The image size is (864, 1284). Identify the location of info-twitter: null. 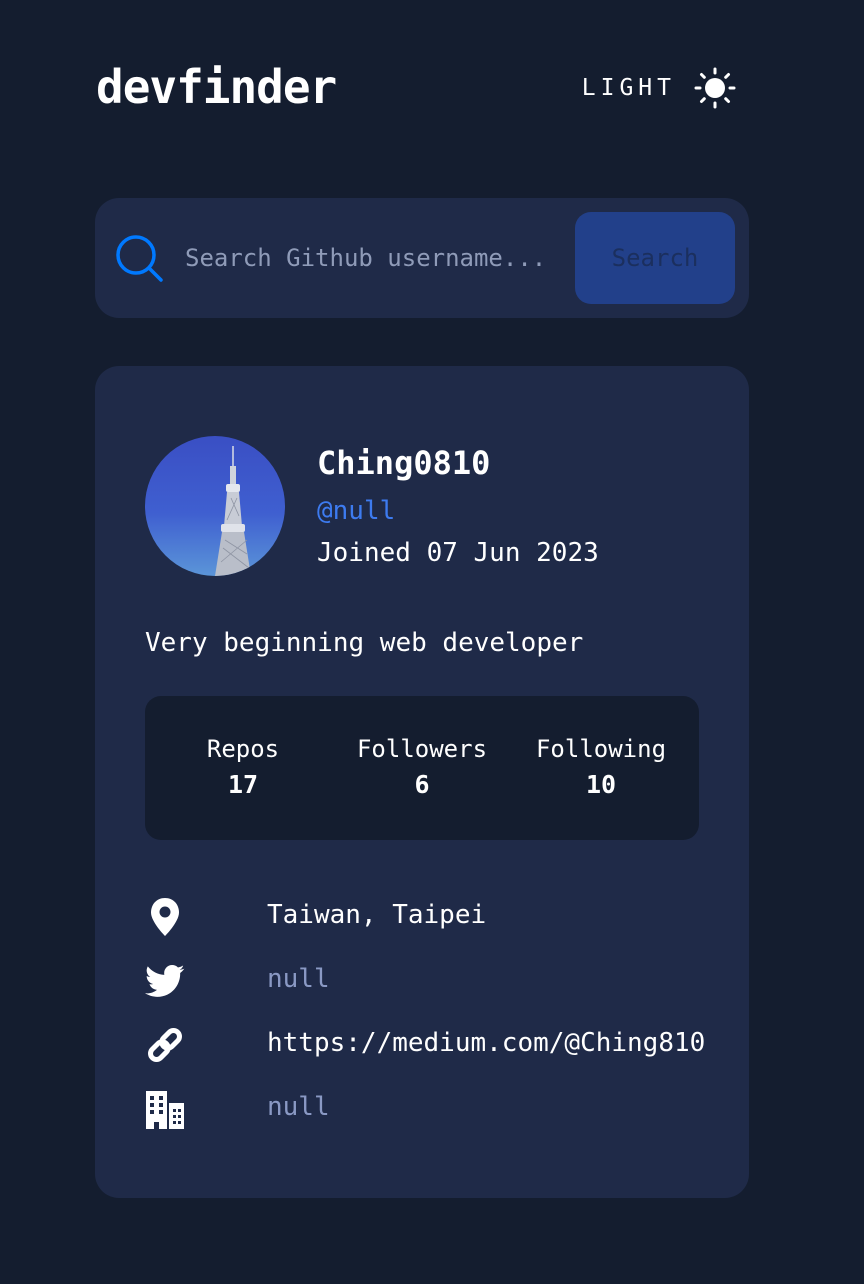
(425, 981).